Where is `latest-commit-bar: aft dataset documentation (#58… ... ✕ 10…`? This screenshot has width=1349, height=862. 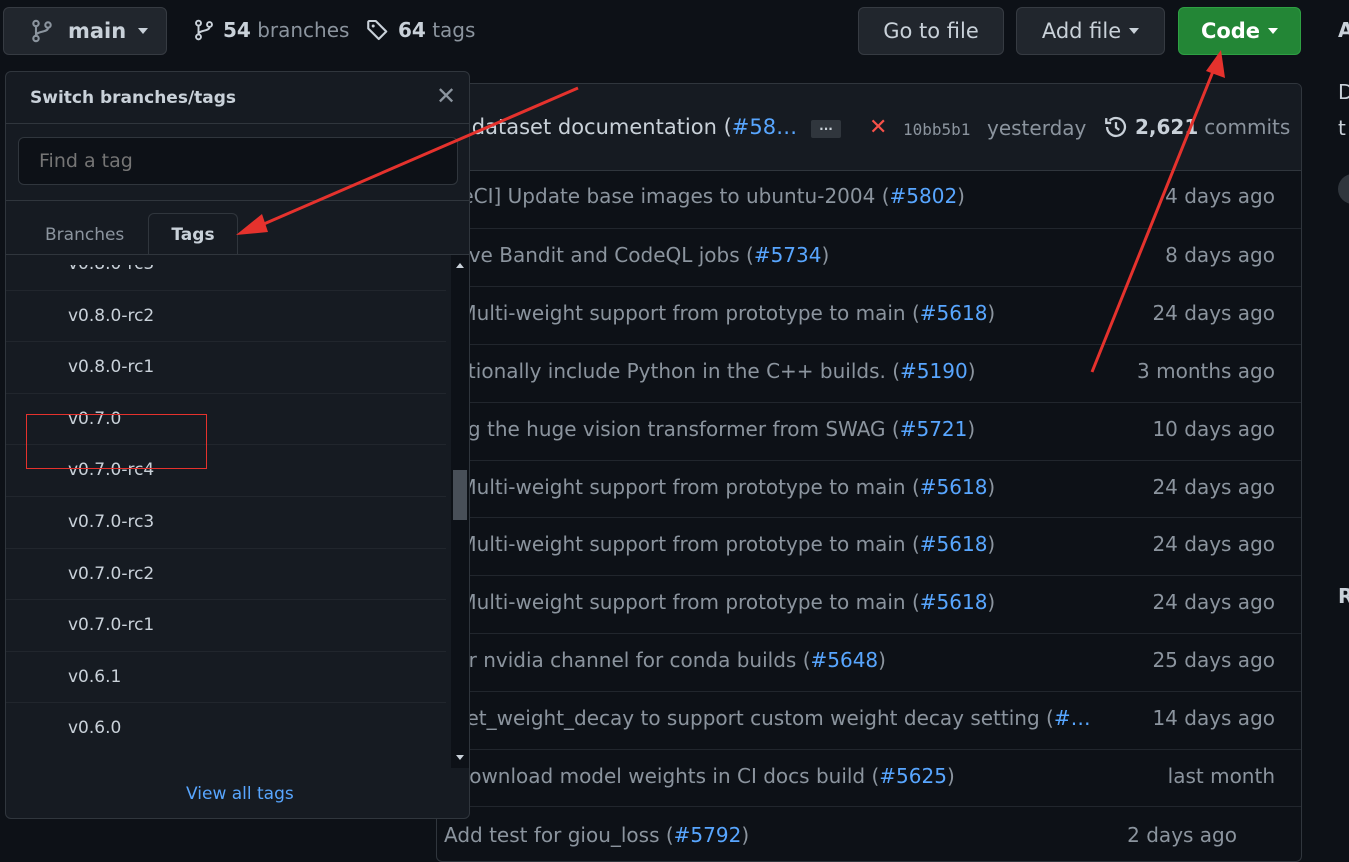
latest-commit-bar: aft dataset documentation (#58… ... ✕ 10… is located at coordinates (869, 127).